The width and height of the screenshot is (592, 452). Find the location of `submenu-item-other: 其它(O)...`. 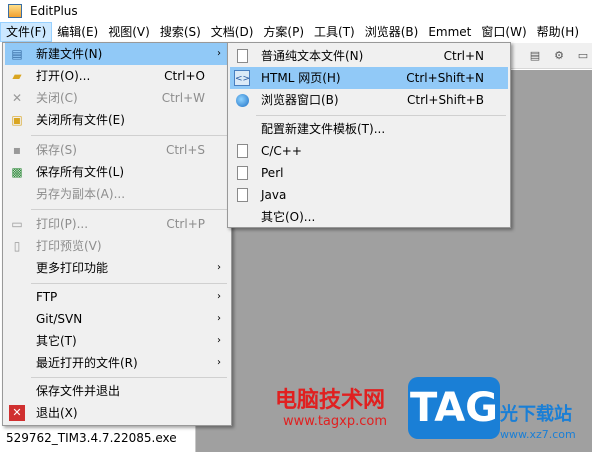

submenu-item-other: 其它(O)... is located at coordinates (369, 217).